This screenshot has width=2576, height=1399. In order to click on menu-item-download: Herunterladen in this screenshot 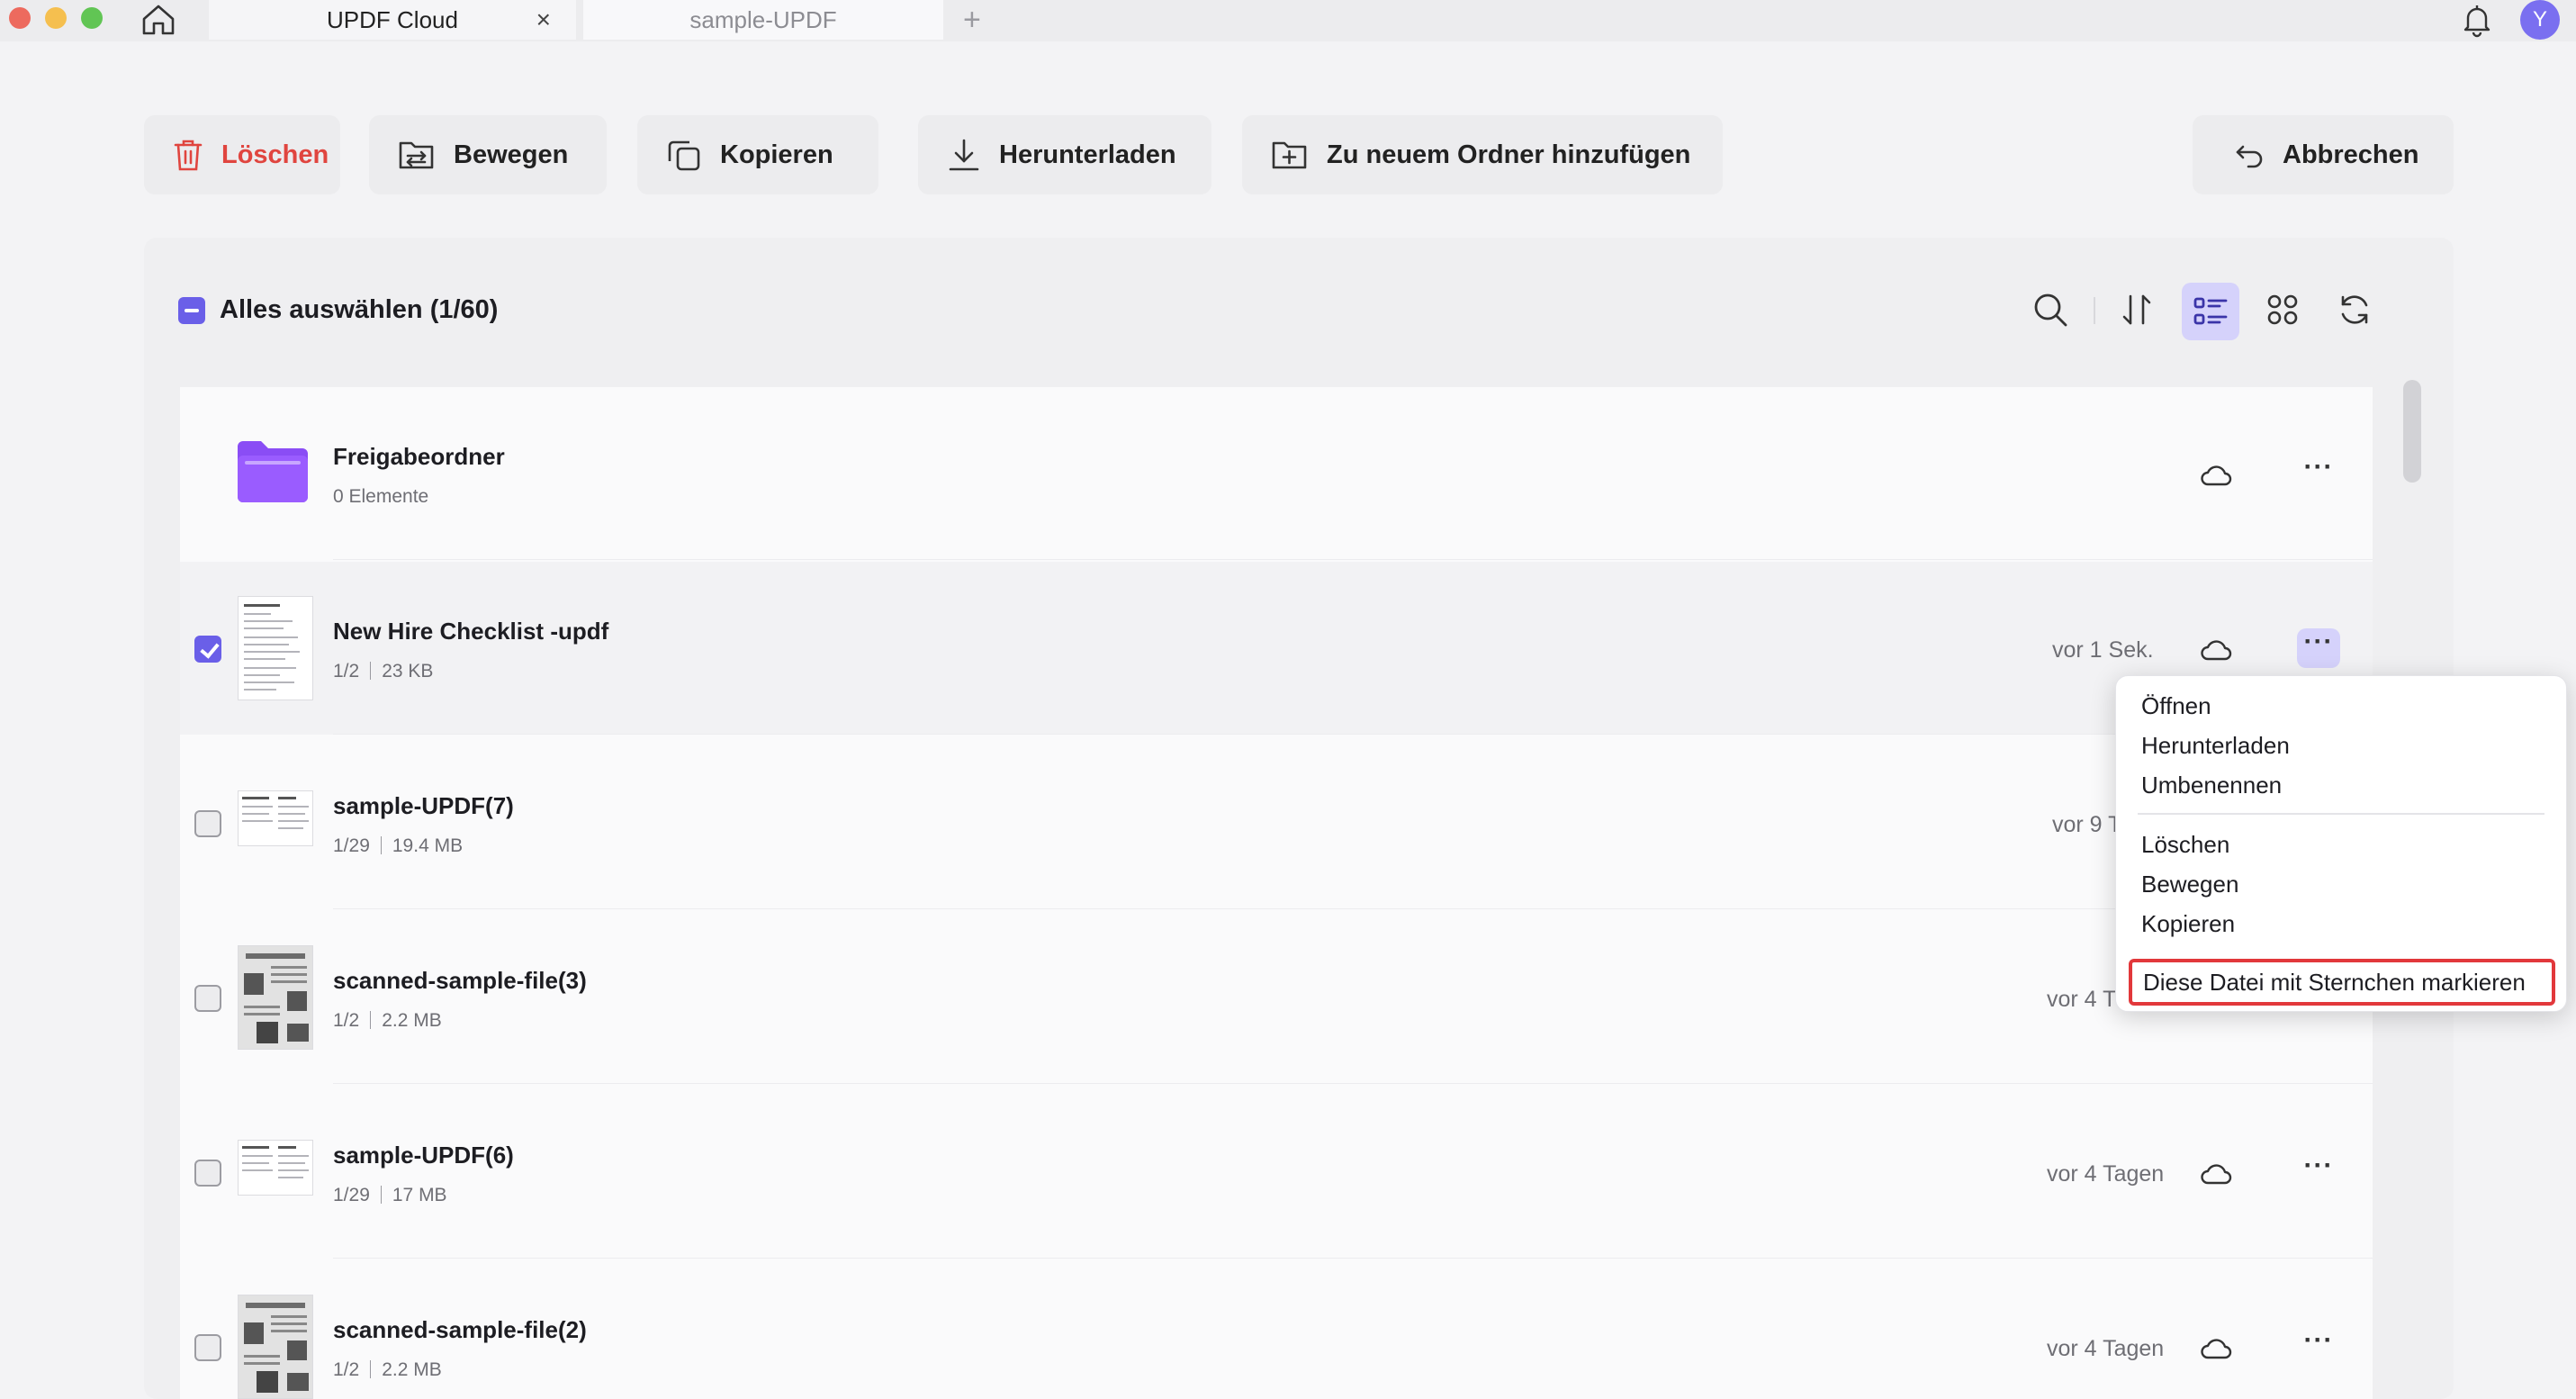, I will do `click(2215, 746)`.